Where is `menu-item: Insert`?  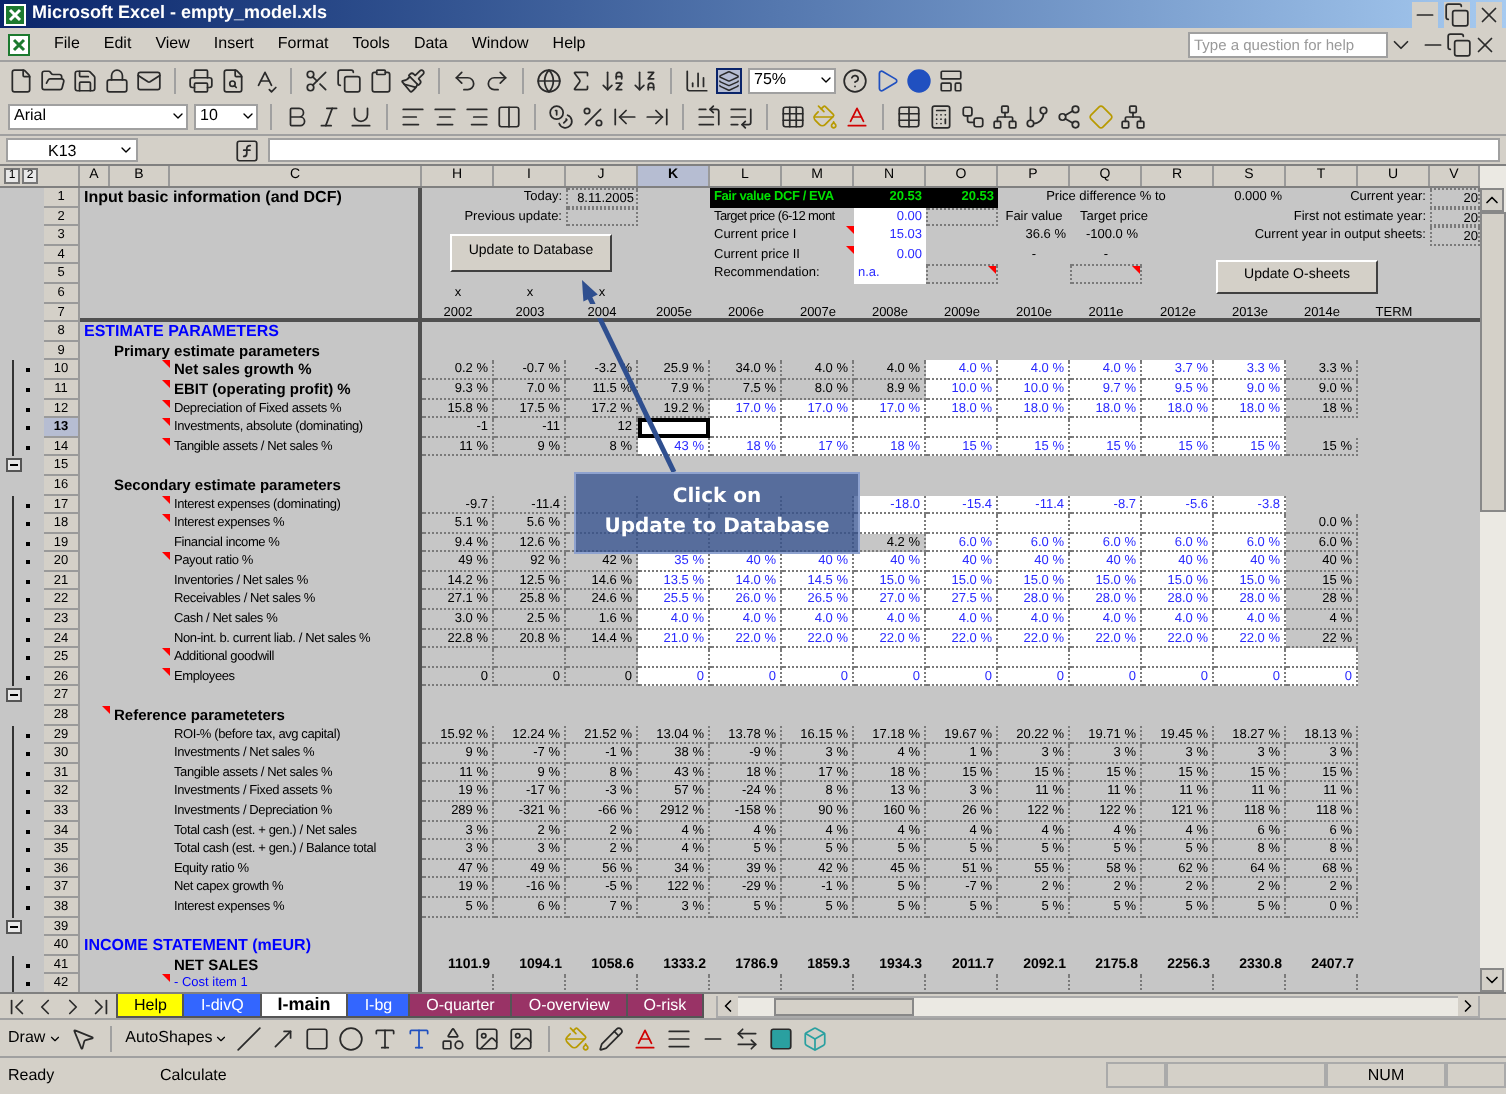
menu-item: Insert is located at coordinates (233, 44).